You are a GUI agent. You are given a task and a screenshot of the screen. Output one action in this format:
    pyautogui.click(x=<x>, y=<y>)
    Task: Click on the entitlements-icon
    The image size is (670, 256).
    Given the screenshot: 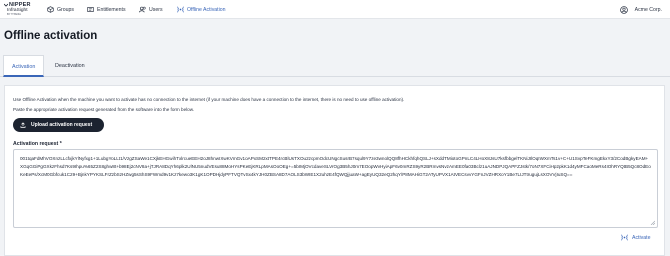 What is the action you would take?
    pyautogui.click(x=90, y=9)
    